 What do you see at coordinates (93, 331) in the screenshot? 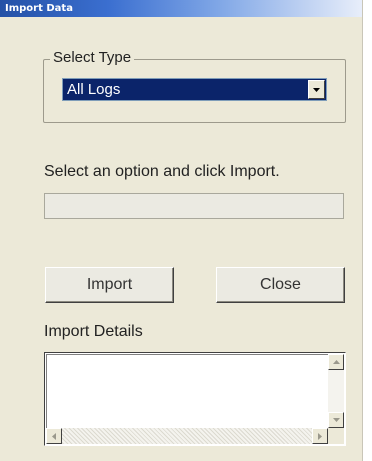
I see `import-details-label: Import Details` at bounding box center [93, 331].